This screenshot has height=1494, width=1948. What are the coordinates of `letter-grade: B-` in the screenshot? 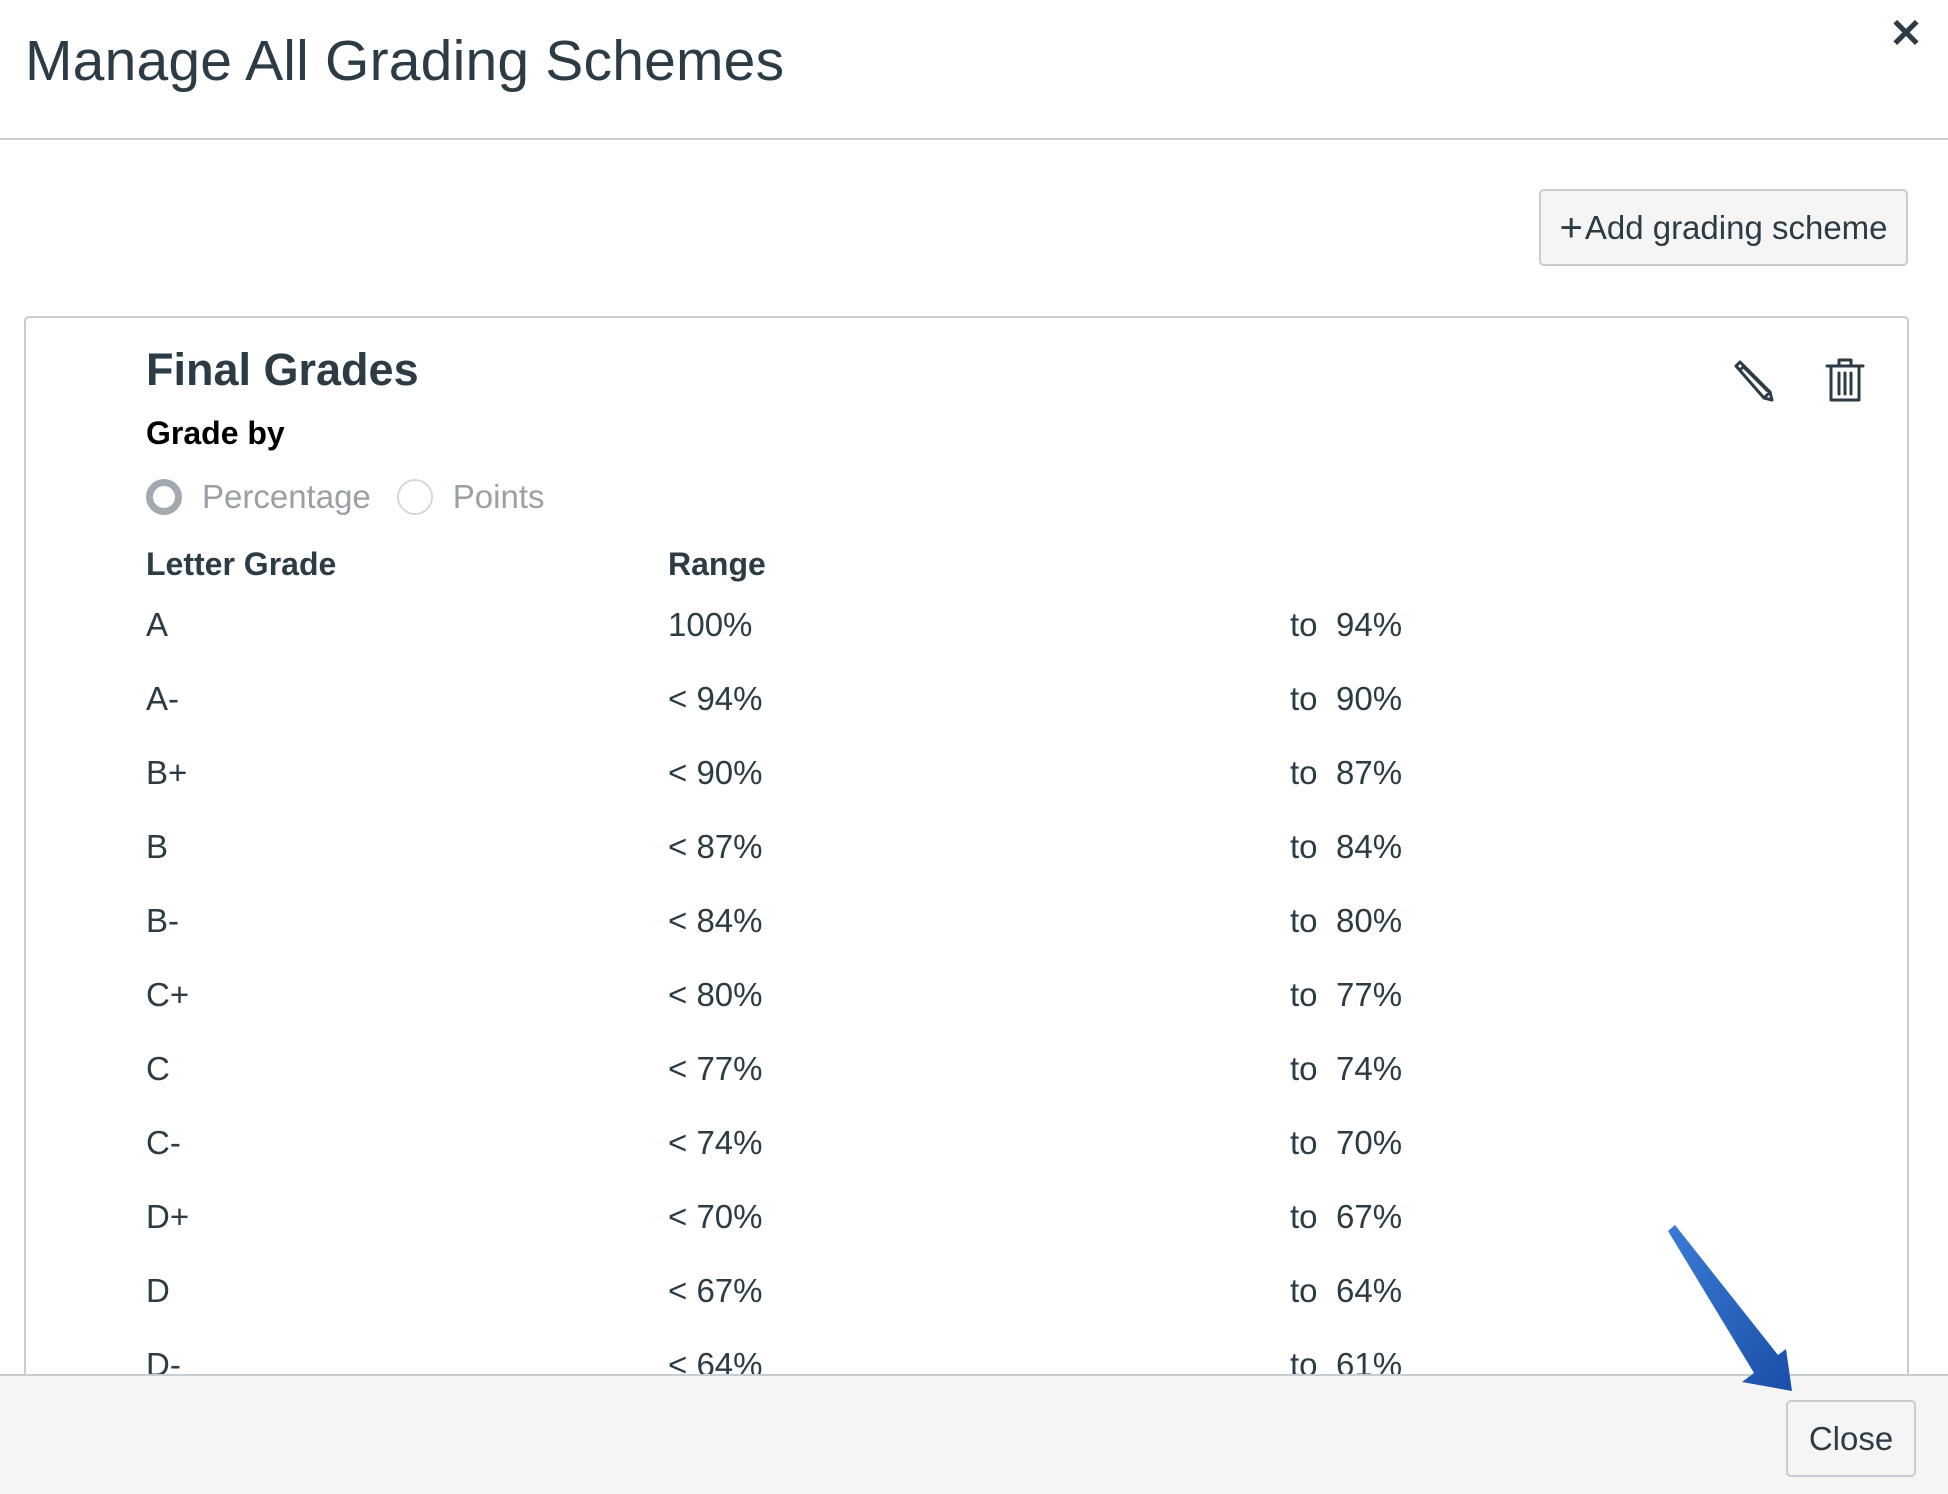 It's located at (162, 920).